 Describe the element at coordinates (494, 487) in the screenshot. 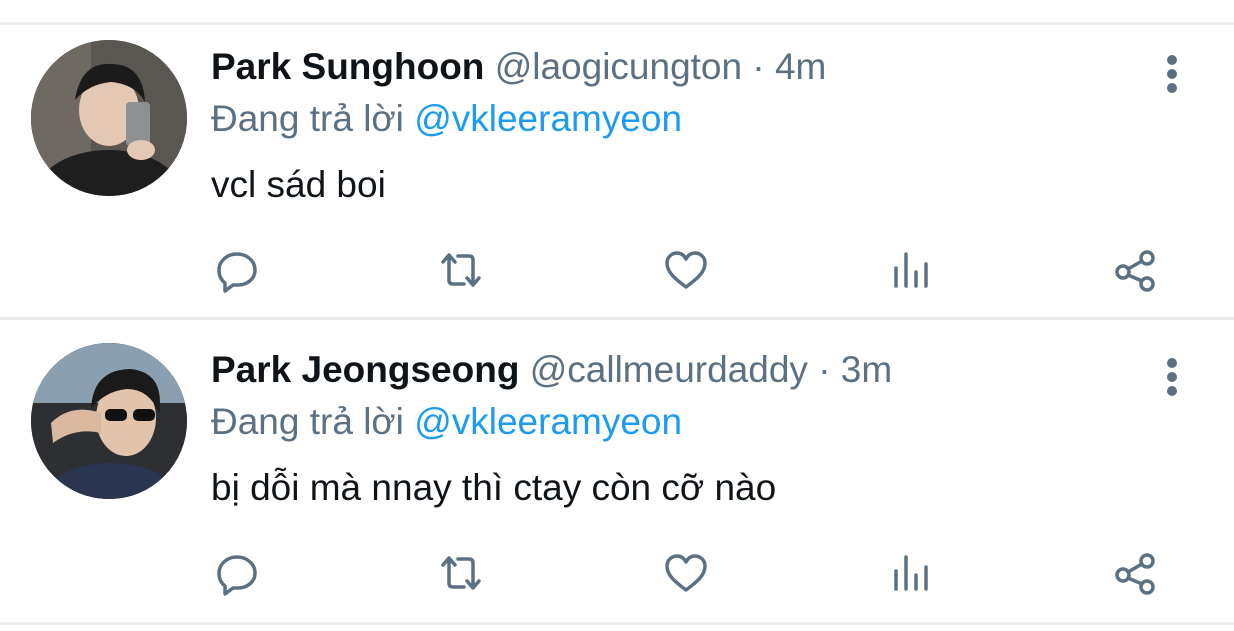

I see `tweet-text: bị dỗi mà nnay thì ctay còn cỡ nào` at that location.